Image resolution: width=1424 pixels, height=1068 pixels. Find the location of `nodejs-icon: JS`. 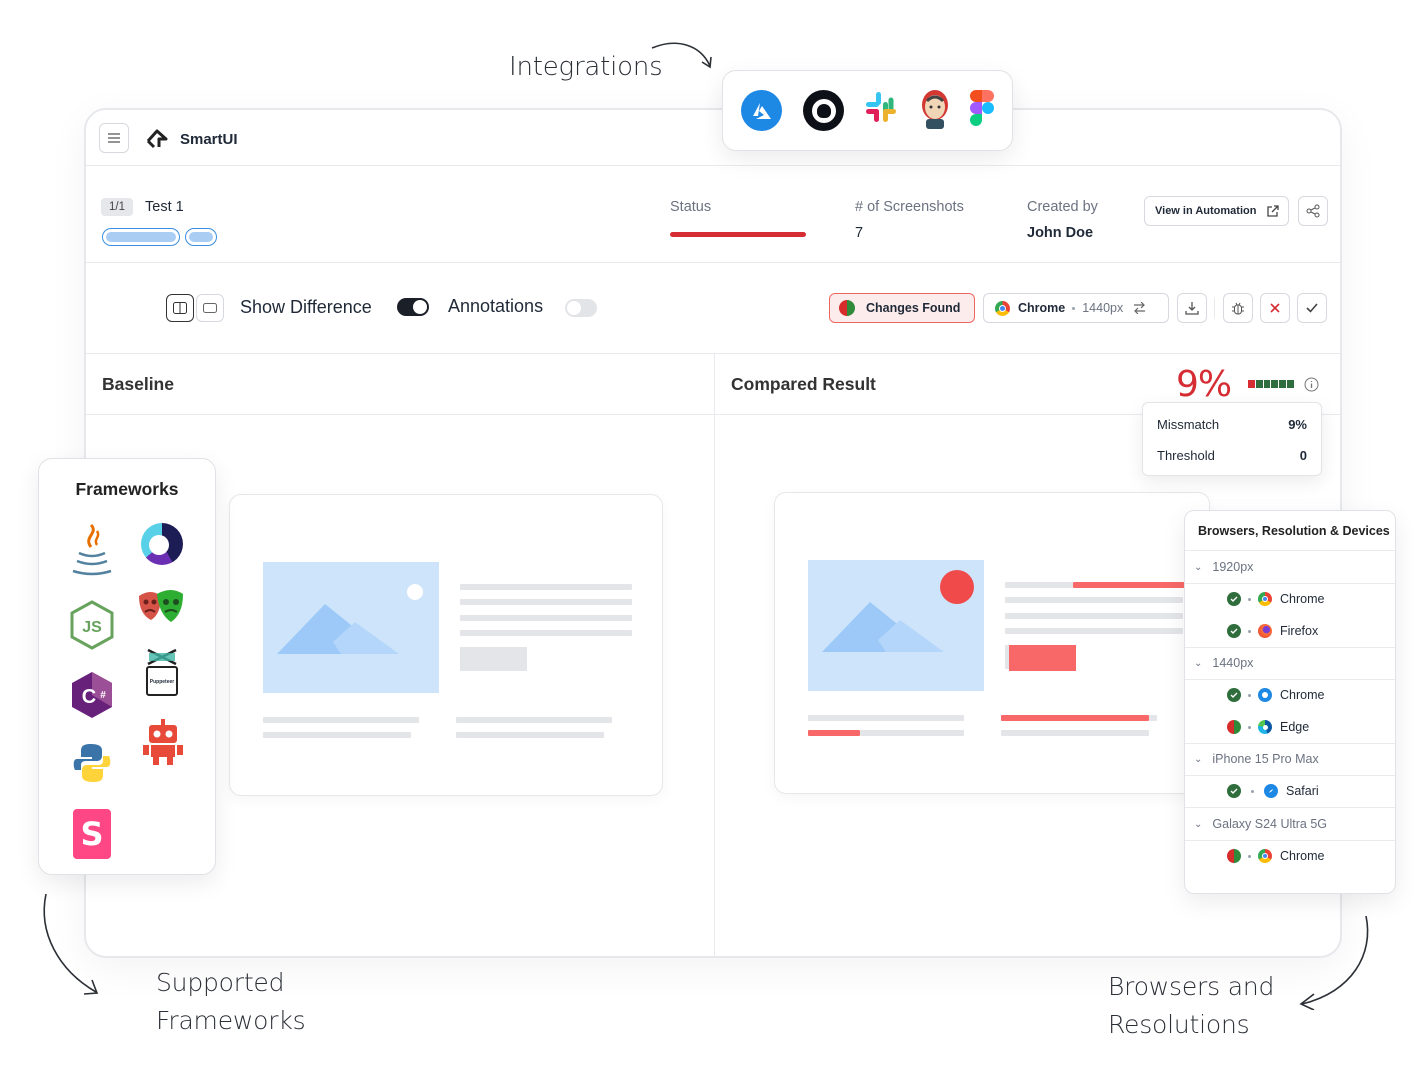

nodejs-icon: JS is located at coordinates (92, 625).